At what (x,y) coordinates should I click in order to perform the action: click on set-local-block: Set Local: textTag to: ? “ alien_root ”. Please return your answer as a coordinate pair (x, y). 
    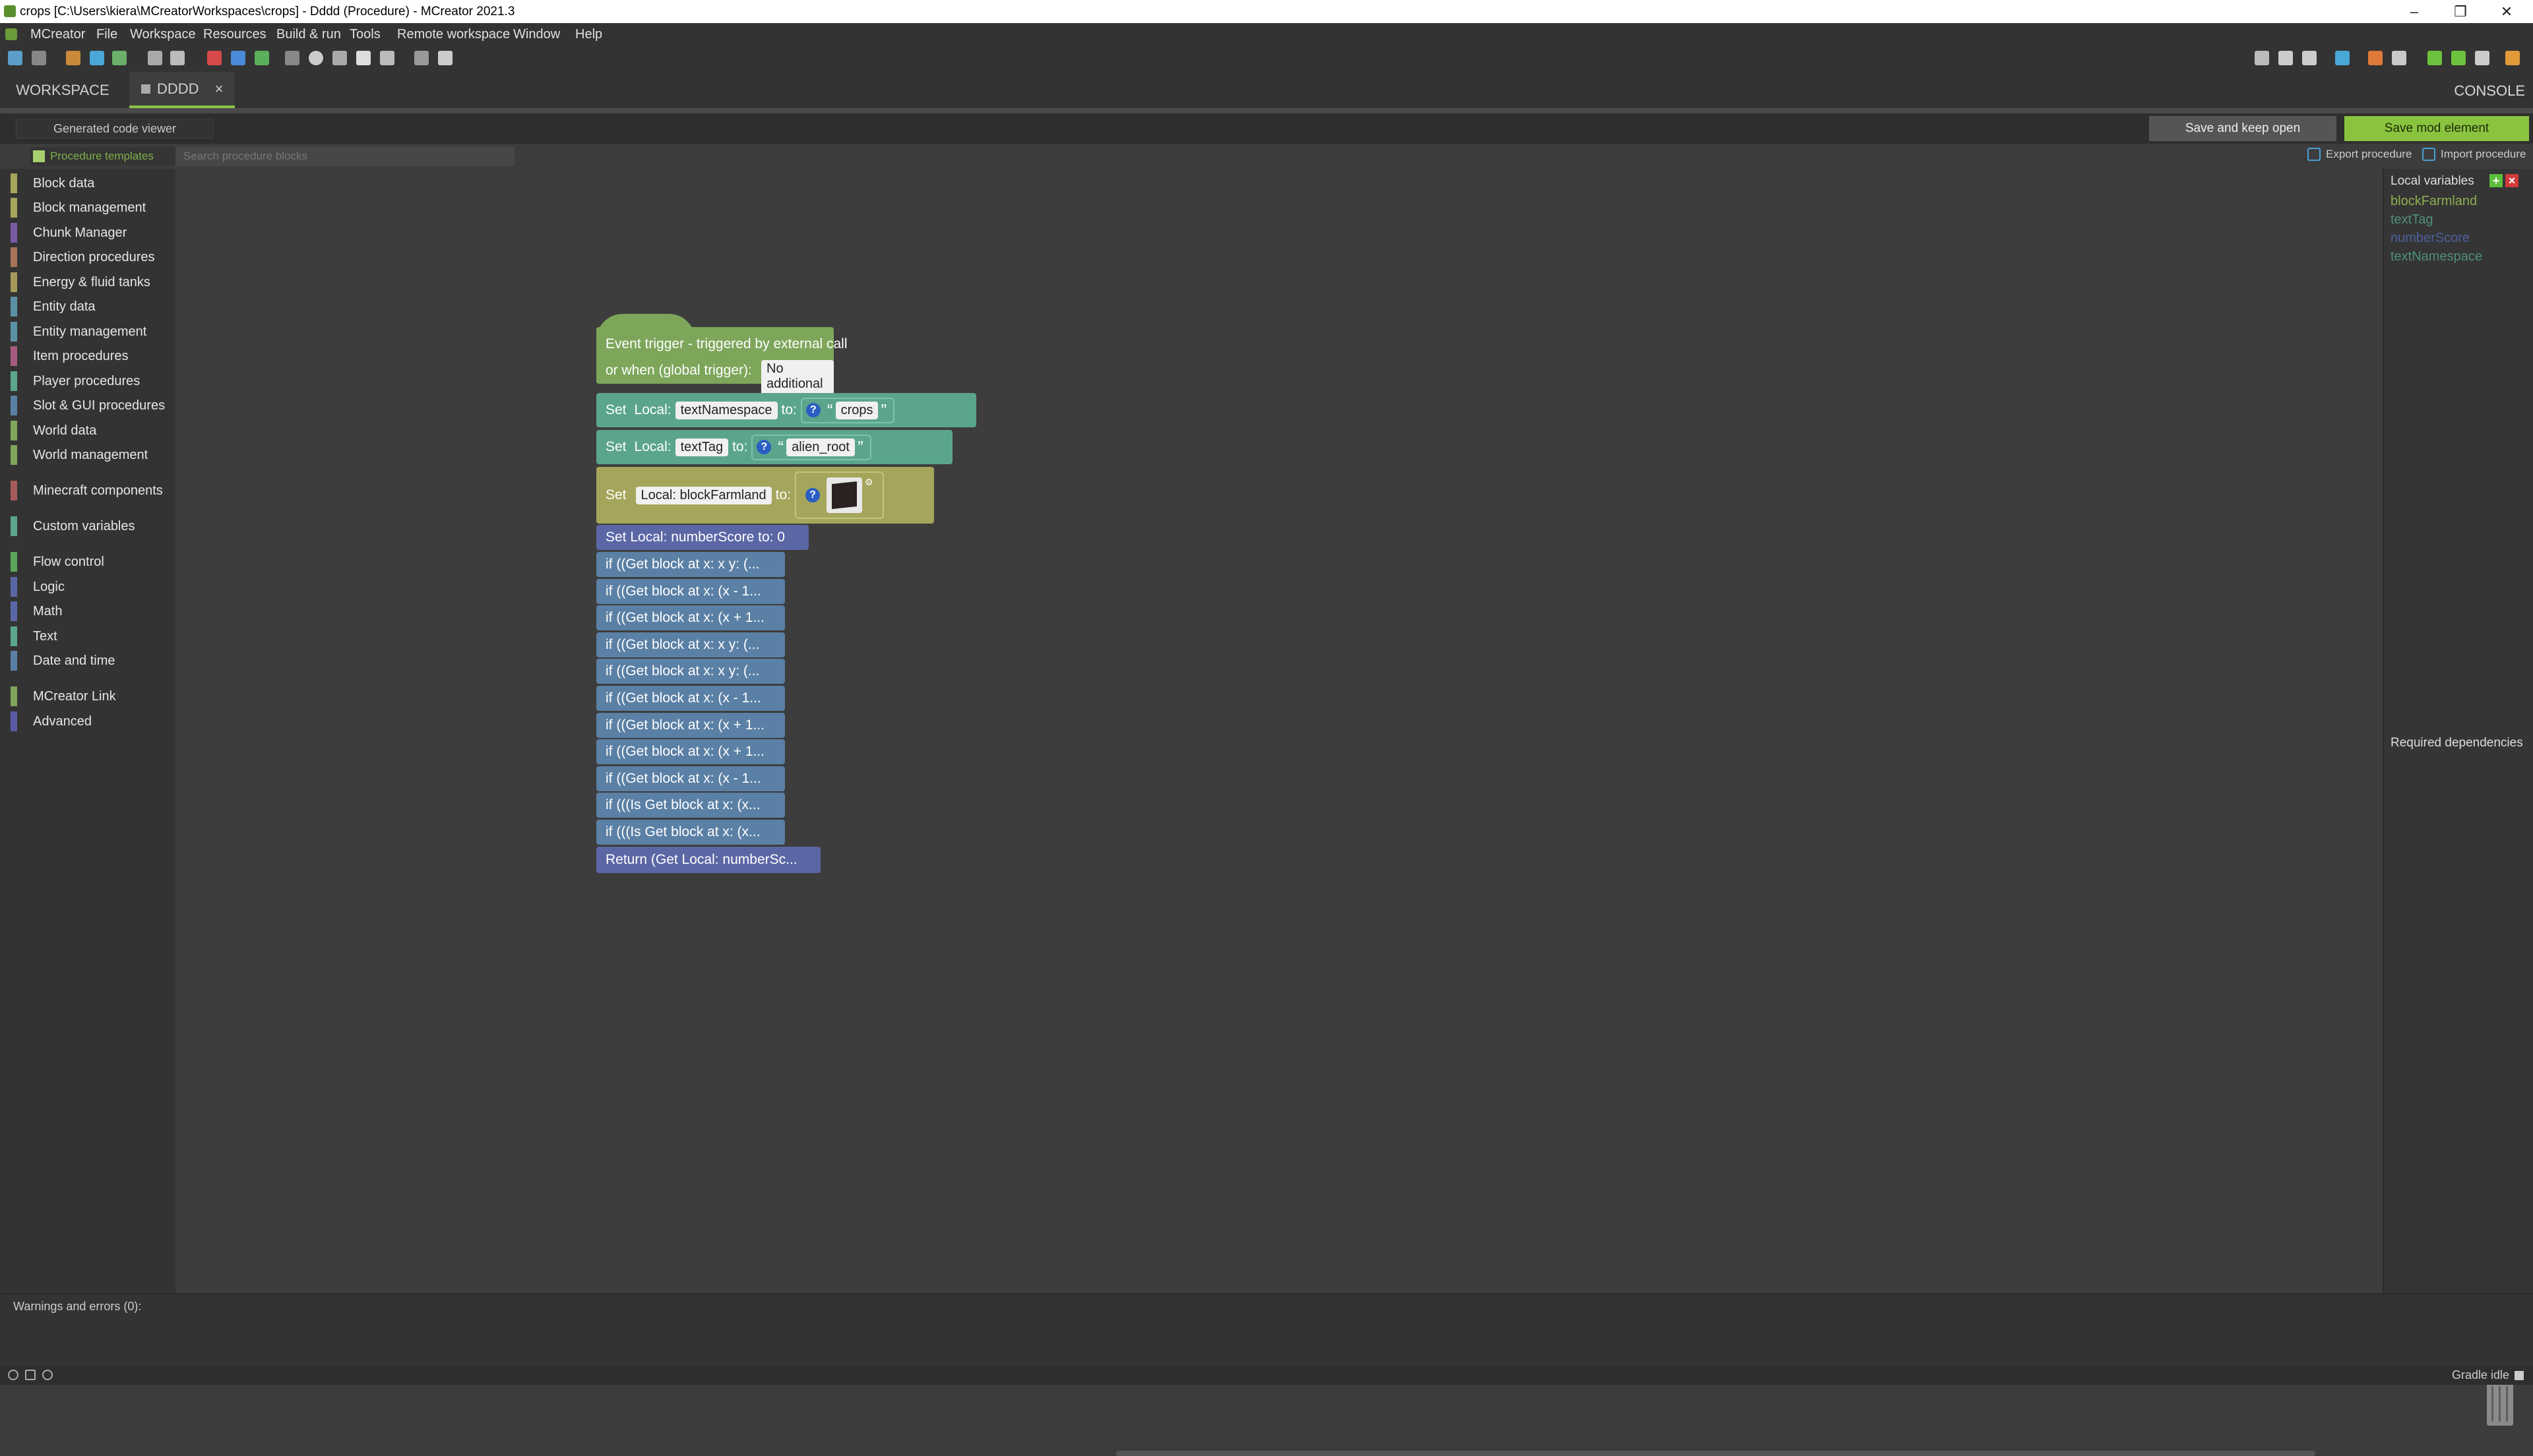
    Looking at the image, I should click on (774, 447).